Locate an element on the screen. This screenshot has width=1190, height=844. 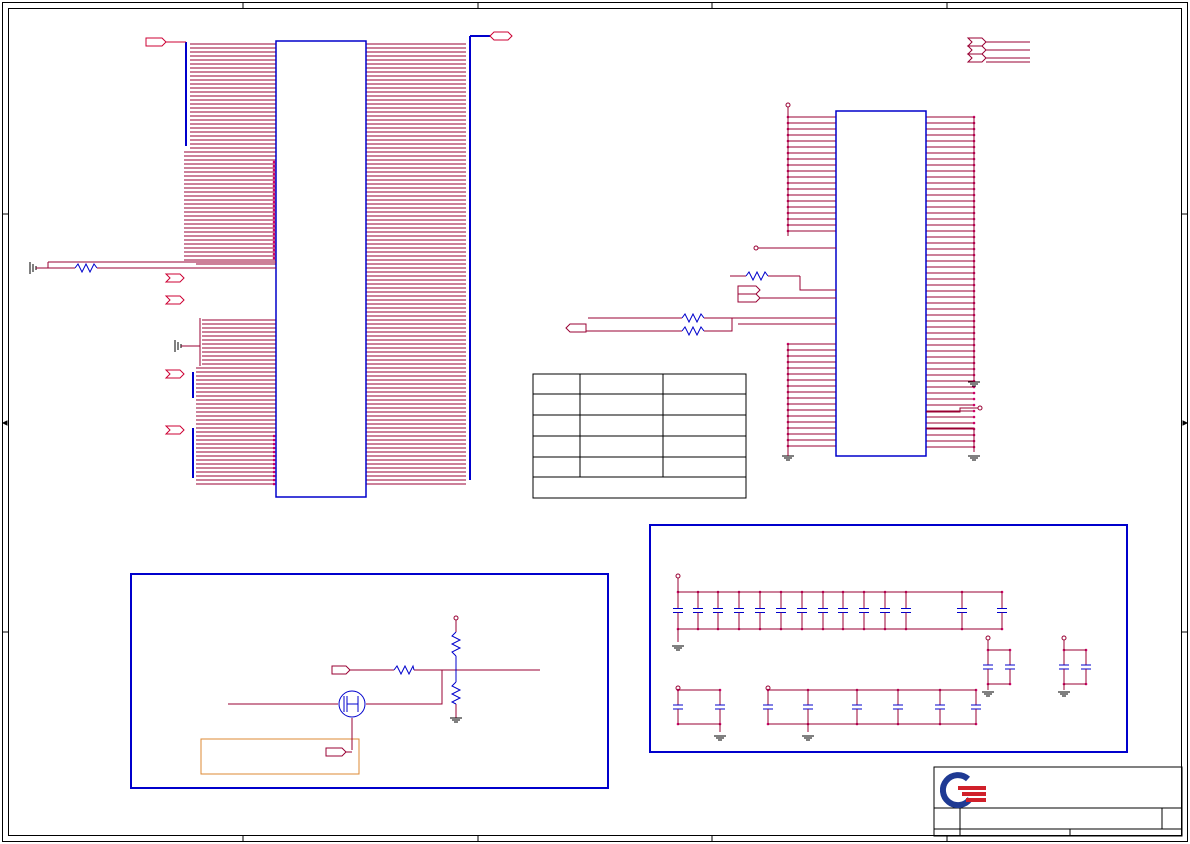
mosfet-block is located at coordinates (369, 681).